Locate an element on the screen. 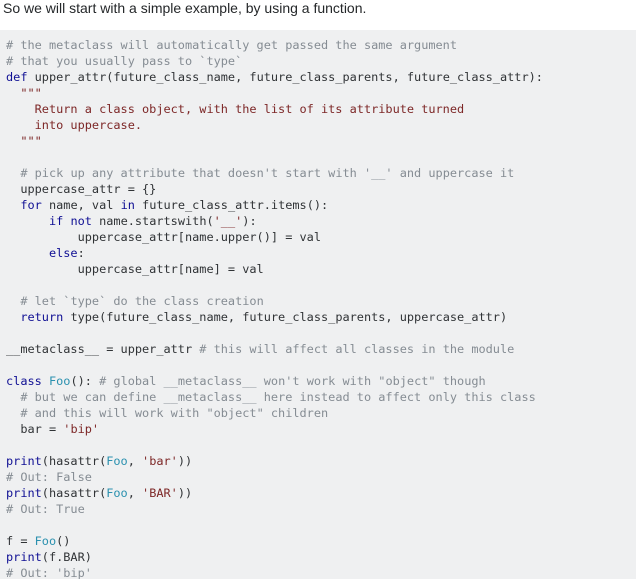 The width and height of the screenshot is (636, 579). code-line: into uppercase. is located at coordinates (321, 125).